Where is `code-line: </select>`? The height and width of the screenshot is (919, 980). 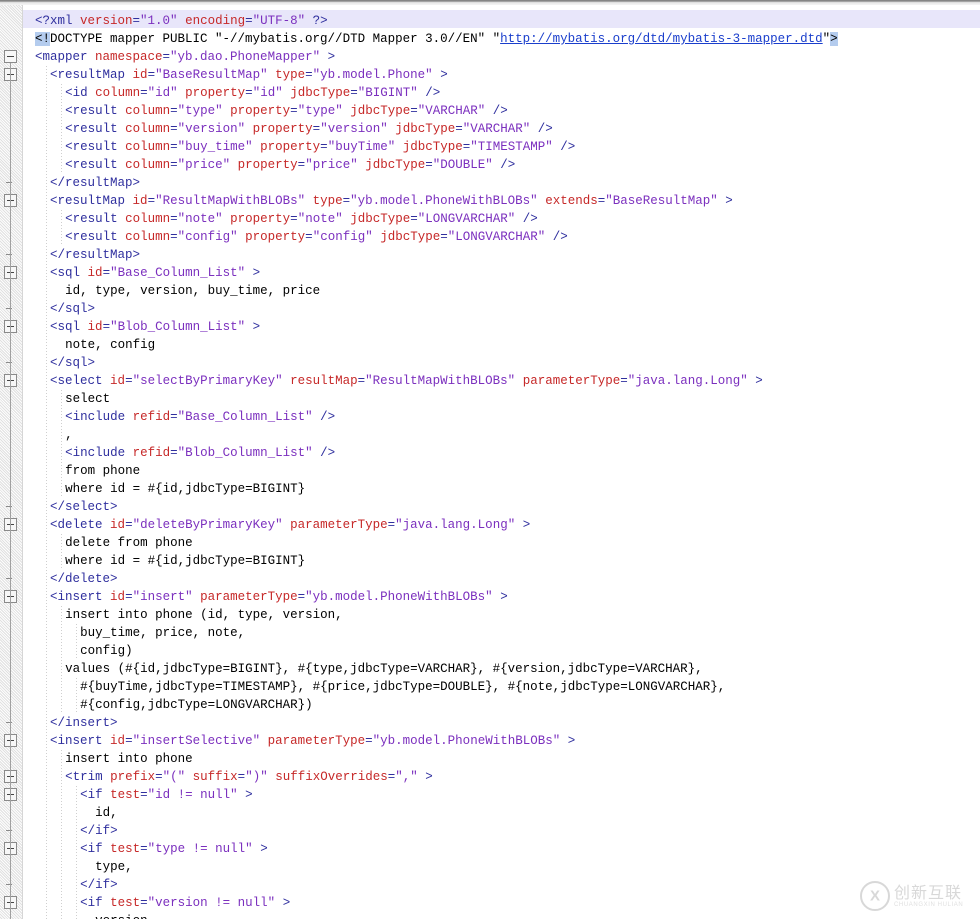
code-line: </select> is located at coordinates (84, 507).